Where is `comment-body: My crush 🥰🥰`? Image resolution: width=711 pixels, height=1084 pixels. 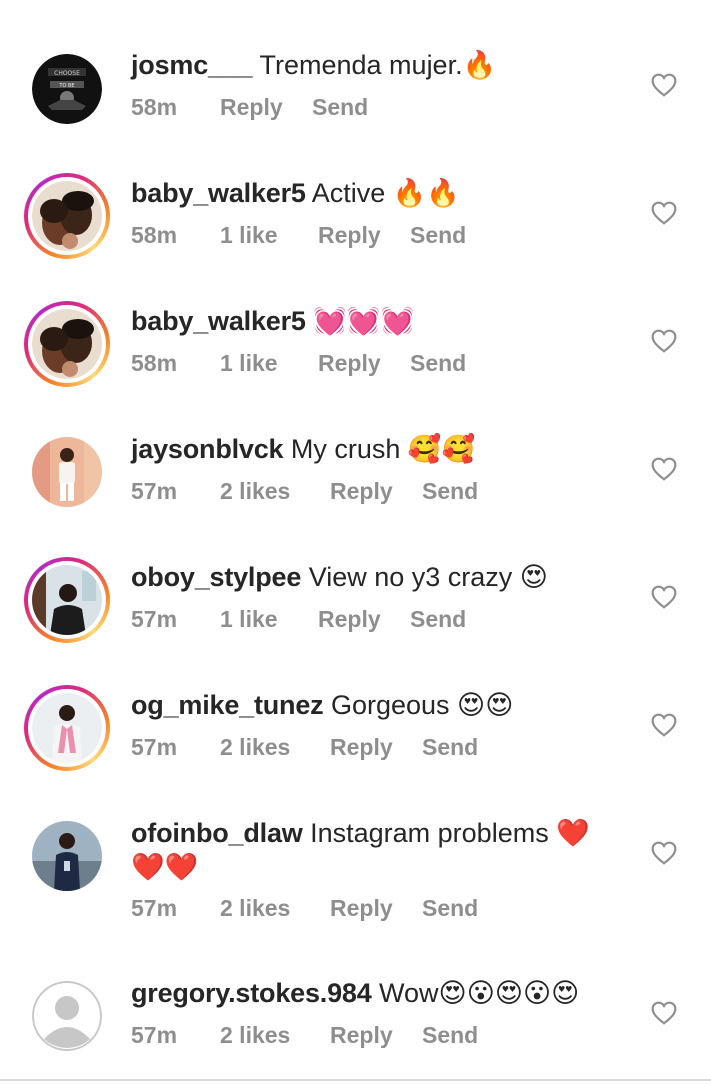 comment-body: My crush 🥰🥰 is located at coordinates (383, 449).